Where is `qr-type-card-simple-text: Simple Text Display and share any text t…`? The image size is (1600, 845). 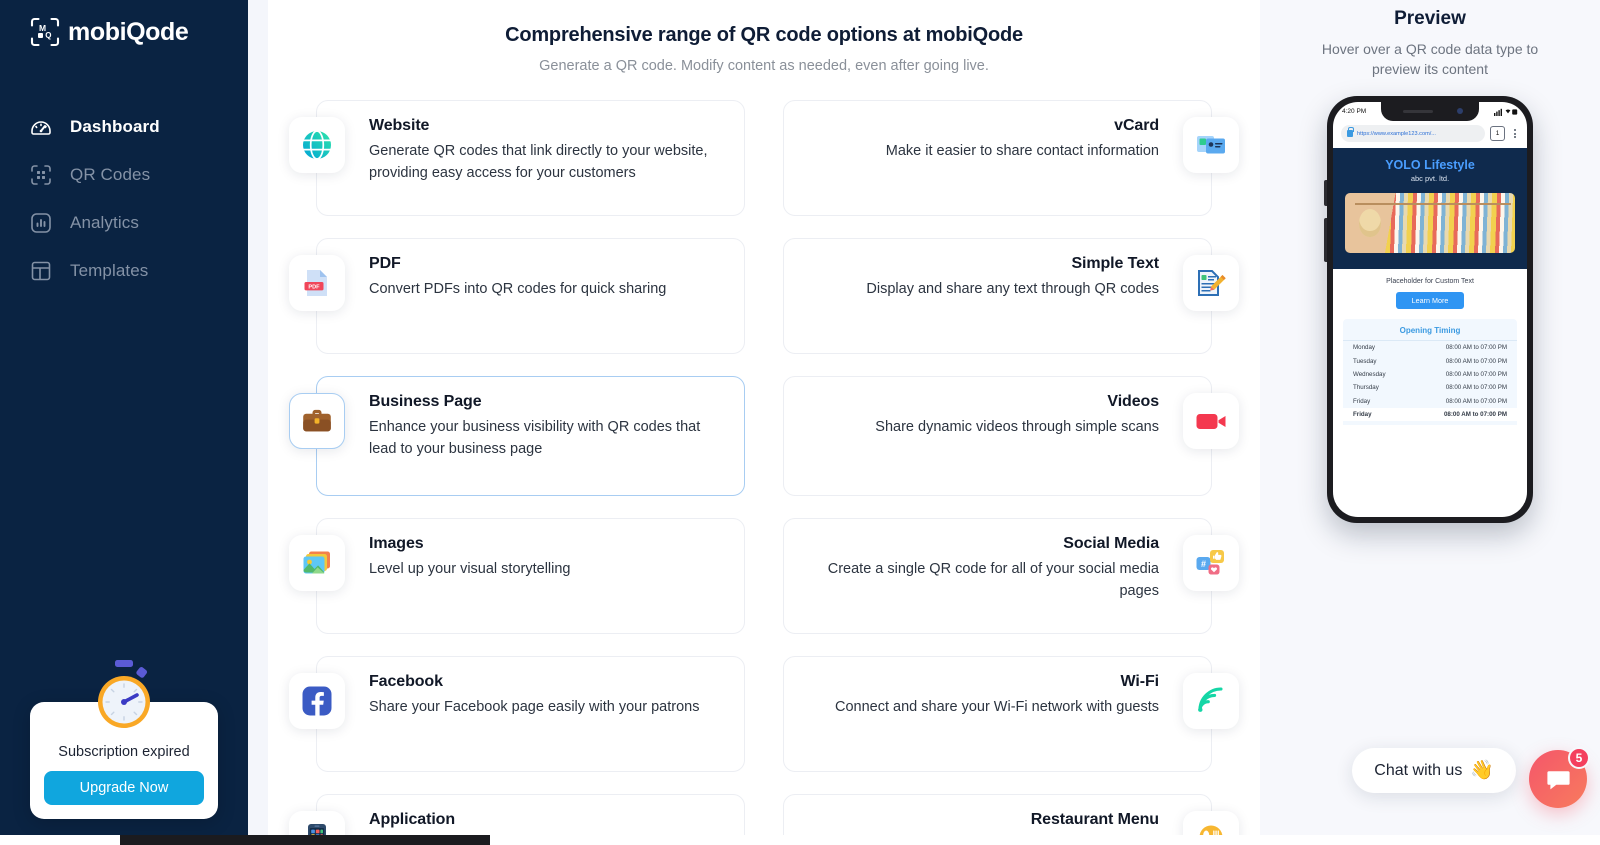 qr-type-card-simple-text: Simple Text Display and share any text t… is located at coordinates (1011, 296).